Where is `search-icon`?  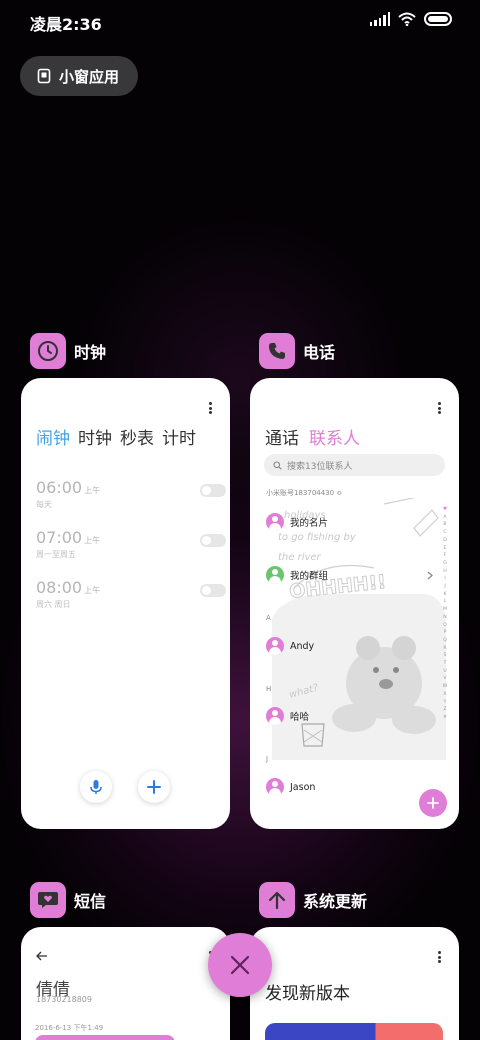 search-icon is located at coordinates (277, 465).